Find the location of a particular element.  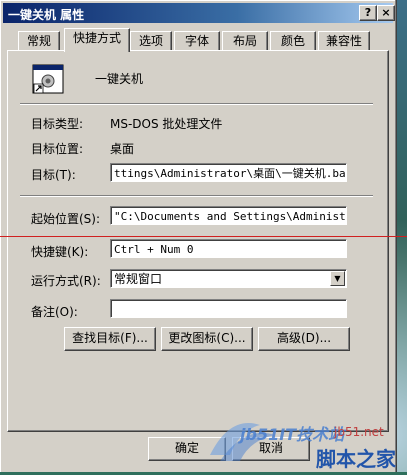

tab-shortcut: 快捷方式 is located at coordinates (97, 40).